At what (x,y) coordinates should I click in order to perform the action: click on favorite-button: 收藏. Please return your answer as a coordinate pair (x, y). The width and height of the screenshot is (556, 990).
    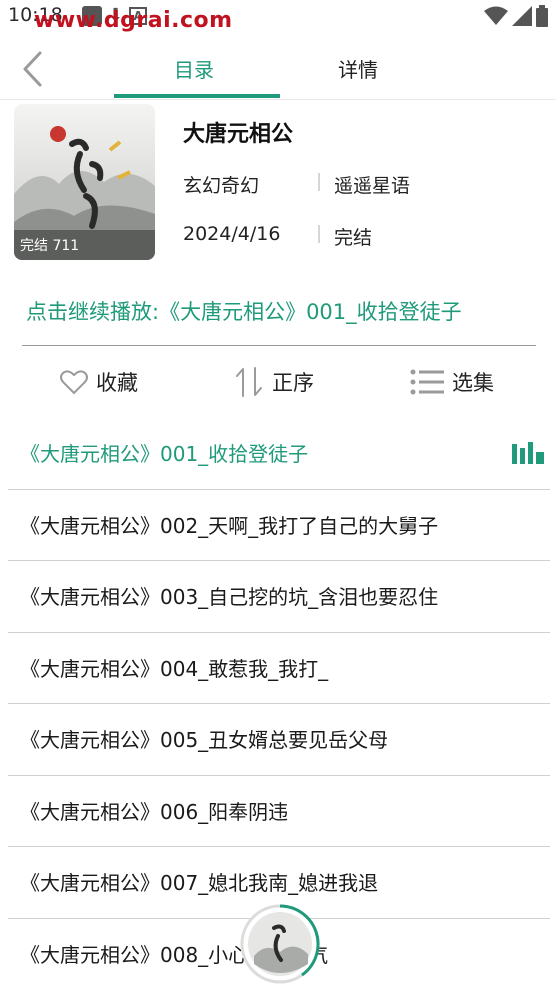
    Looking at the image, I should click on (99, 382).